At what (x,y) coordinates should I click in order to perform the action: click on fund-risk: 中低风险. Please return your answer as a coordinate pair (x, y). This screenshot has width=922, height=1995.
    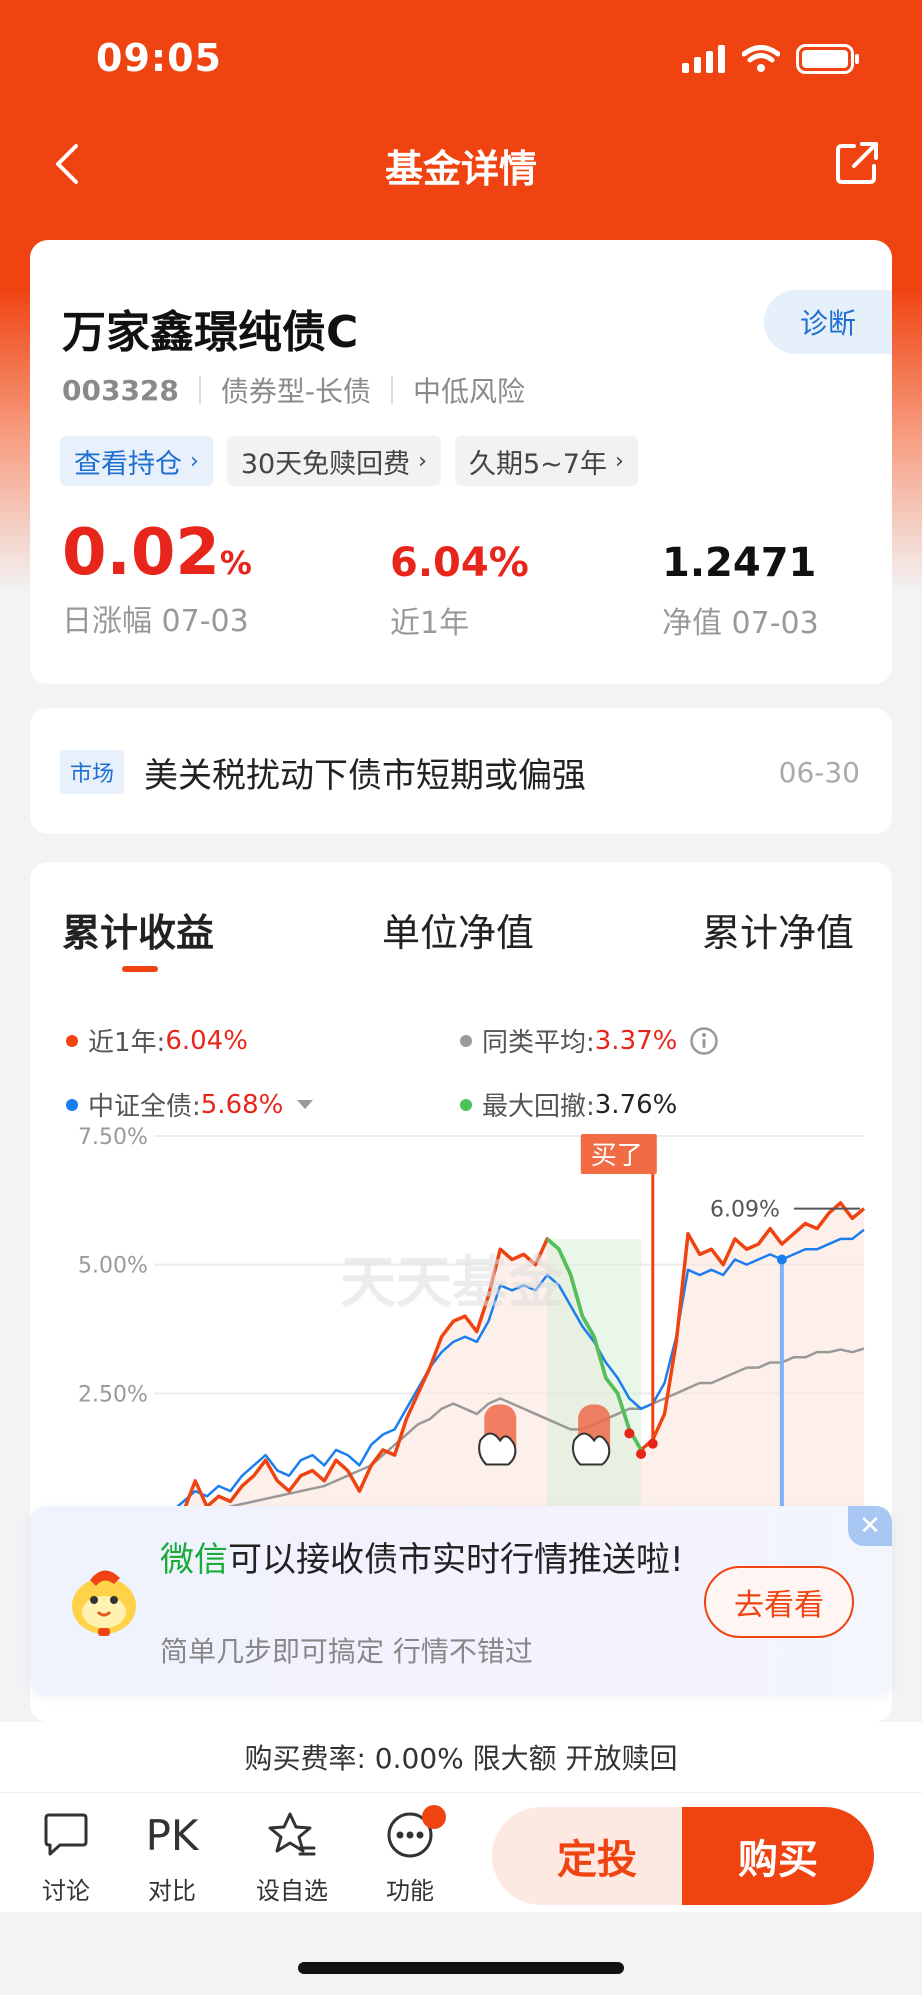
    Looking at the image, I should click on (469, 391).